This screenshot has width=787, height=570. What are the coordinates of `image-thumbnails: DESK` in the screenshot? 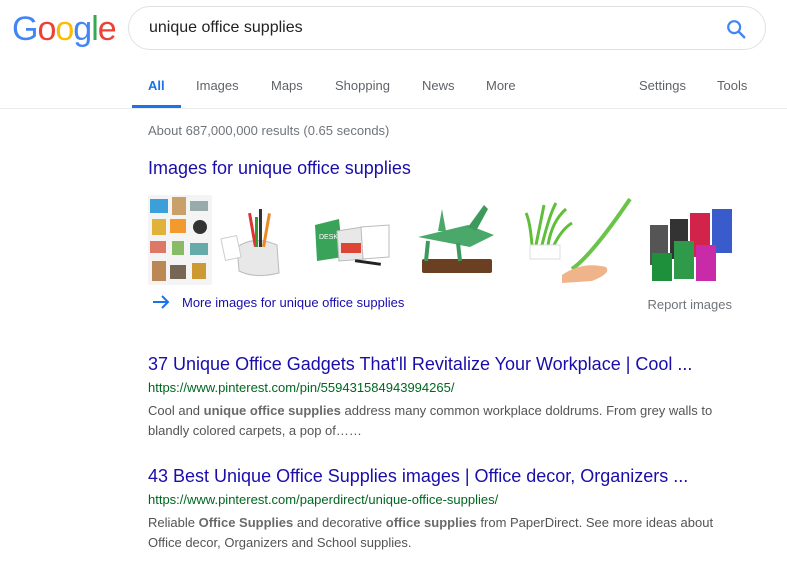 It's located at (444, 240).